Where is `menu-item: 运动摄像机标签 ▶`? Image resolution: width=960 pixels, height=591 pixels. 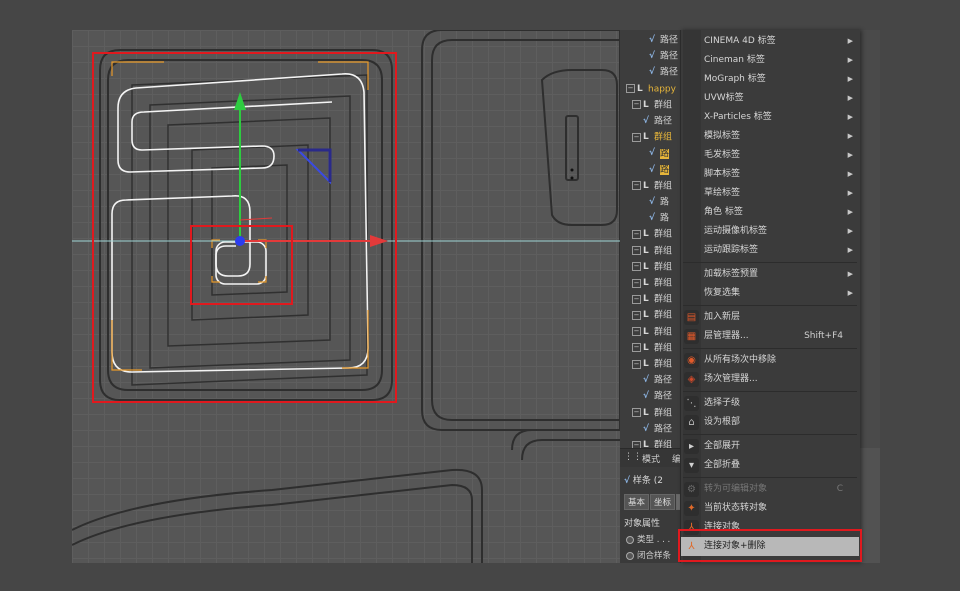
menu-item: 运动摄像机标签 ▶ is located at coordinates (770, 231).